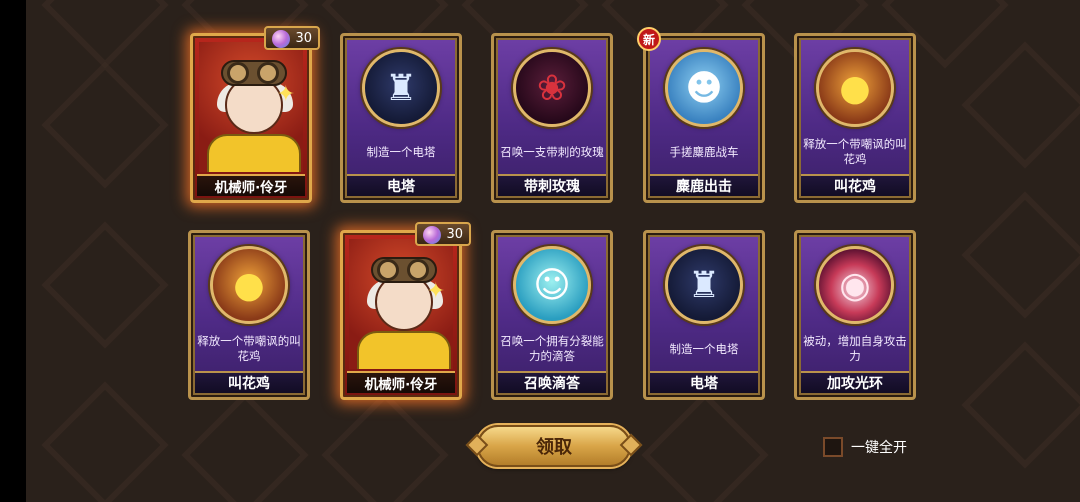  What do you see at coordinates (552, 348) in the screenshot?
I see `card-description: 召唤一个拥有分裂能力的滴答` at bounding box center [552, 348].